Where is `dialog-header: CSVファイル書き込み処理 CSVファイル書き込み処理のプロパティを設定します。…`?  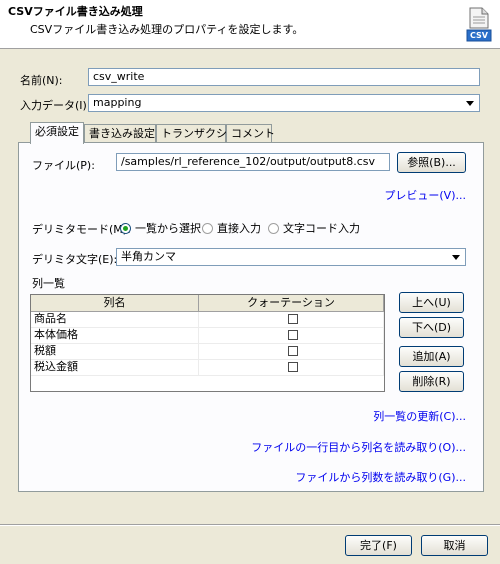 dialog-header: CSVファイル書き込み処理 CSVファイル書き込み処理のプロパティを設定します。… is located at coordinates (250, 24).